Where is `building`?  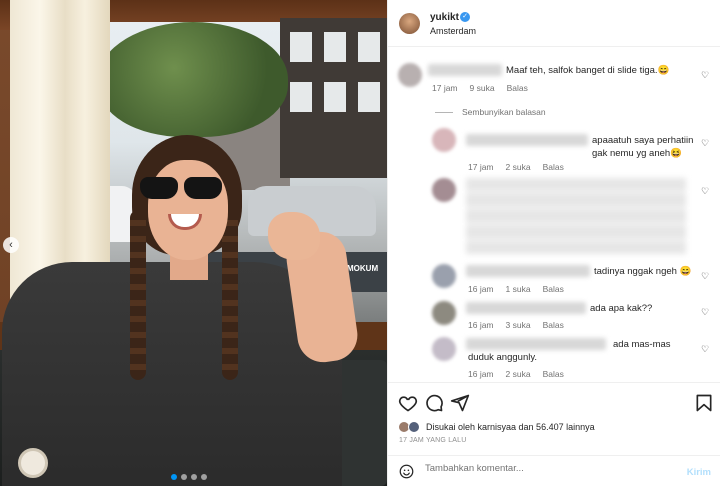
building is located at coordinates (333, 98).